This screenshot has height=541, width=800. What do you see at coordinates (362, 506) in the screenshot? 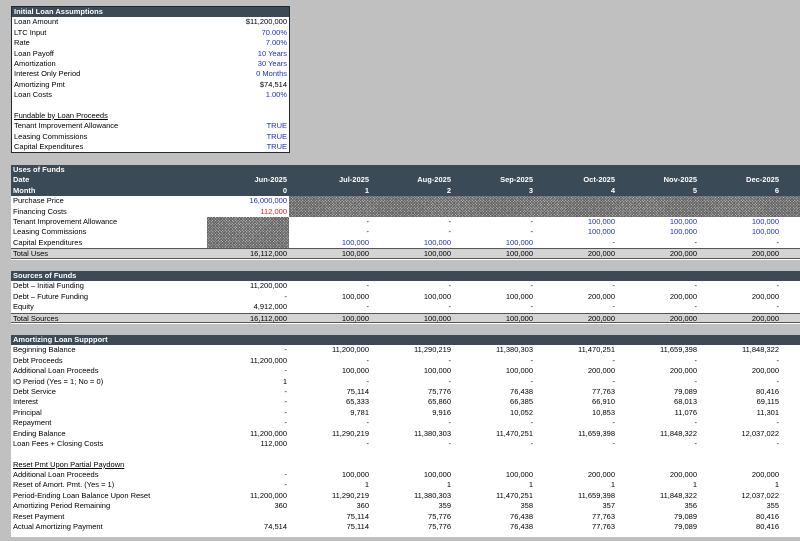
I see `reset-row-cell: 360` at bounding box center [362, 506].